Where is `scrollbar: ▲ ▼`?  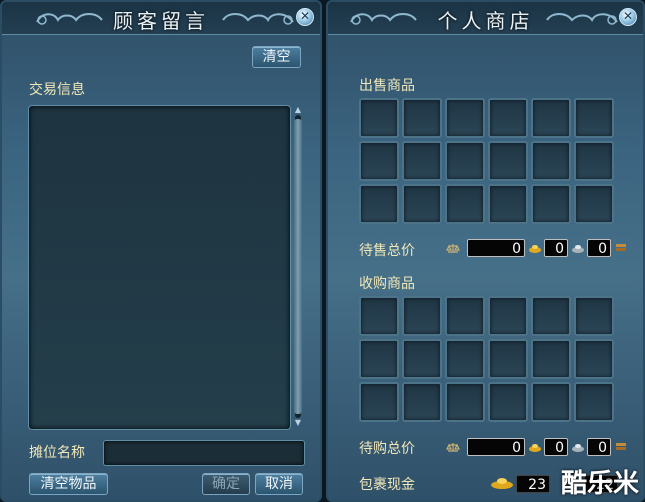 scrollbar: ▲ ▼ is located at coordinates (298, 266).